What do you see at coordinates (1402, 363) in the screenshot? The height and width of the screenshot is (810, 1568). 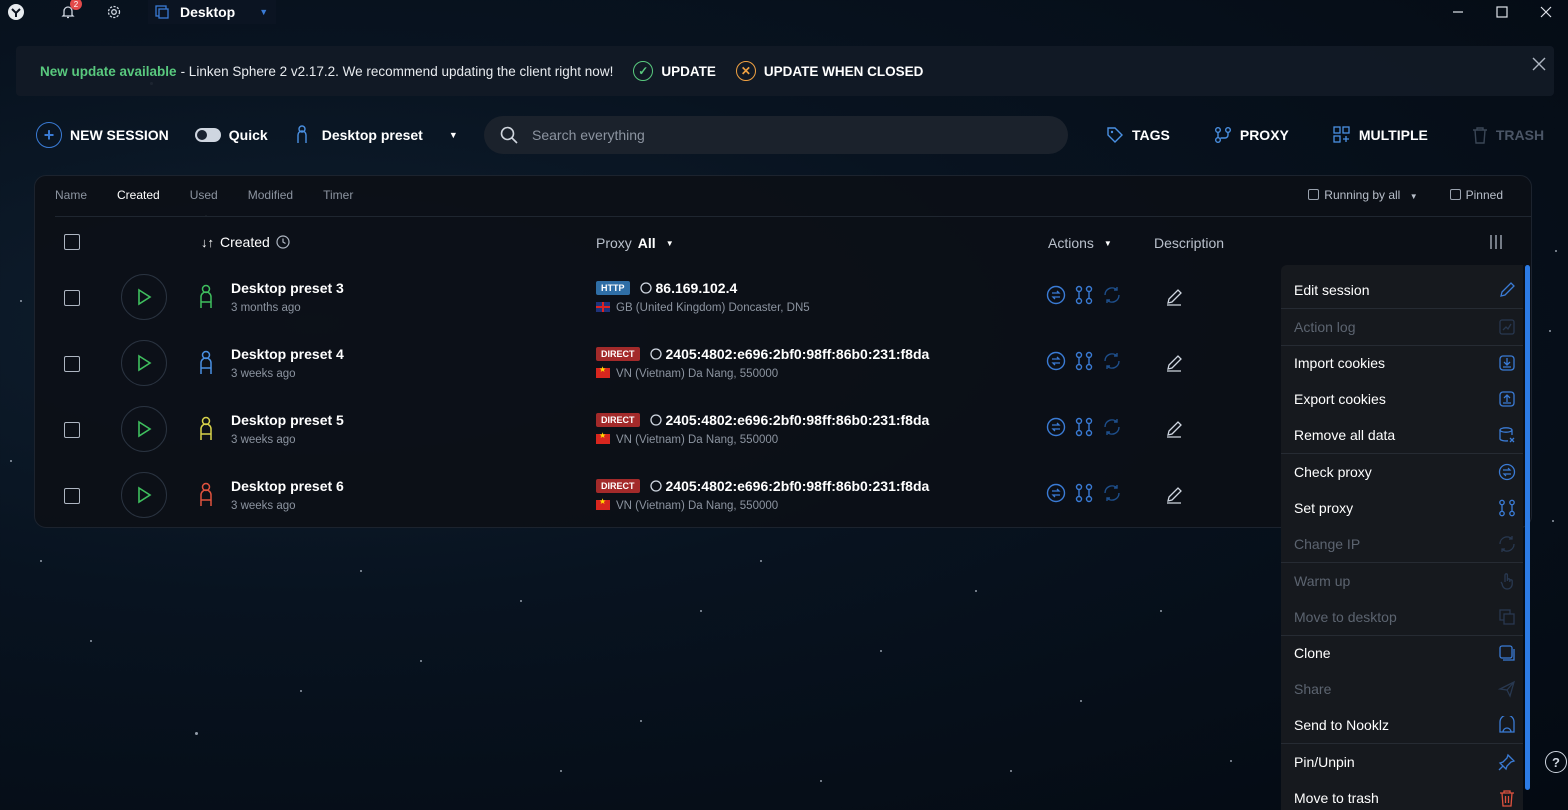 I see `menu-item-import-cookies: Import cookies` at bounding box center [1402, 363].